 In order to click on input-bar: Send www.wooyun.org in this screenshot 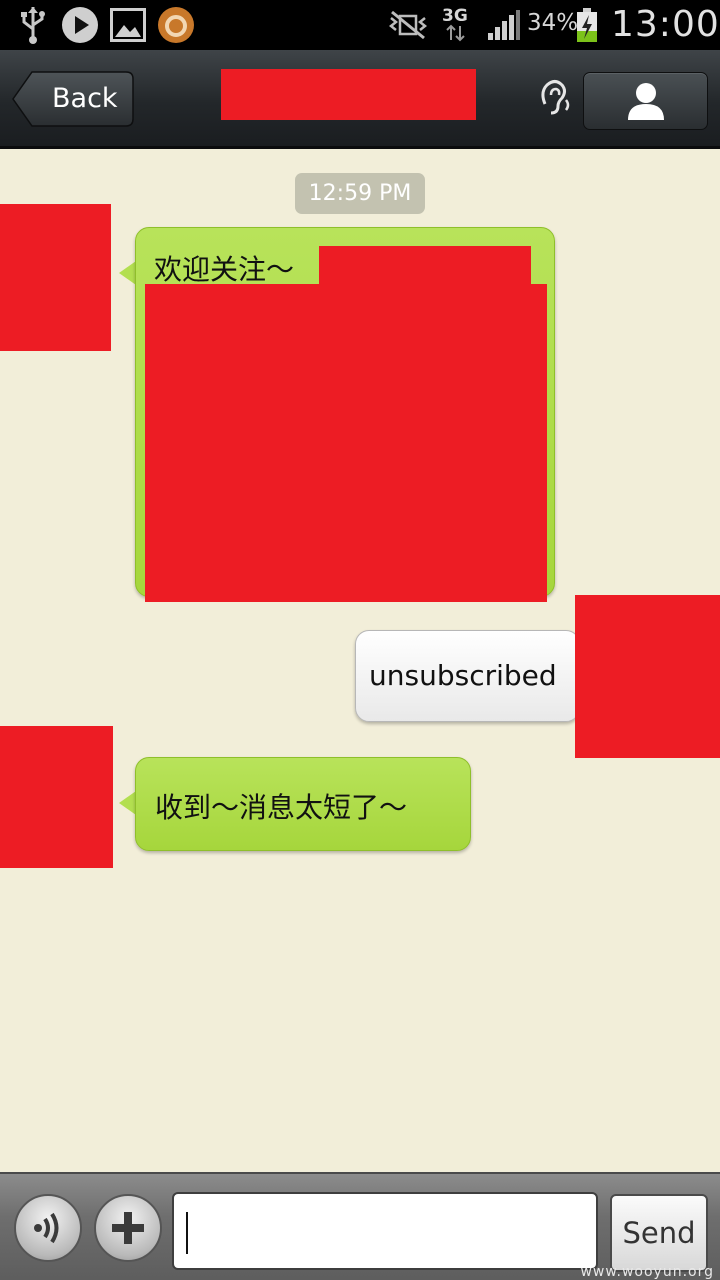, I will do `click(360, 1226)`.